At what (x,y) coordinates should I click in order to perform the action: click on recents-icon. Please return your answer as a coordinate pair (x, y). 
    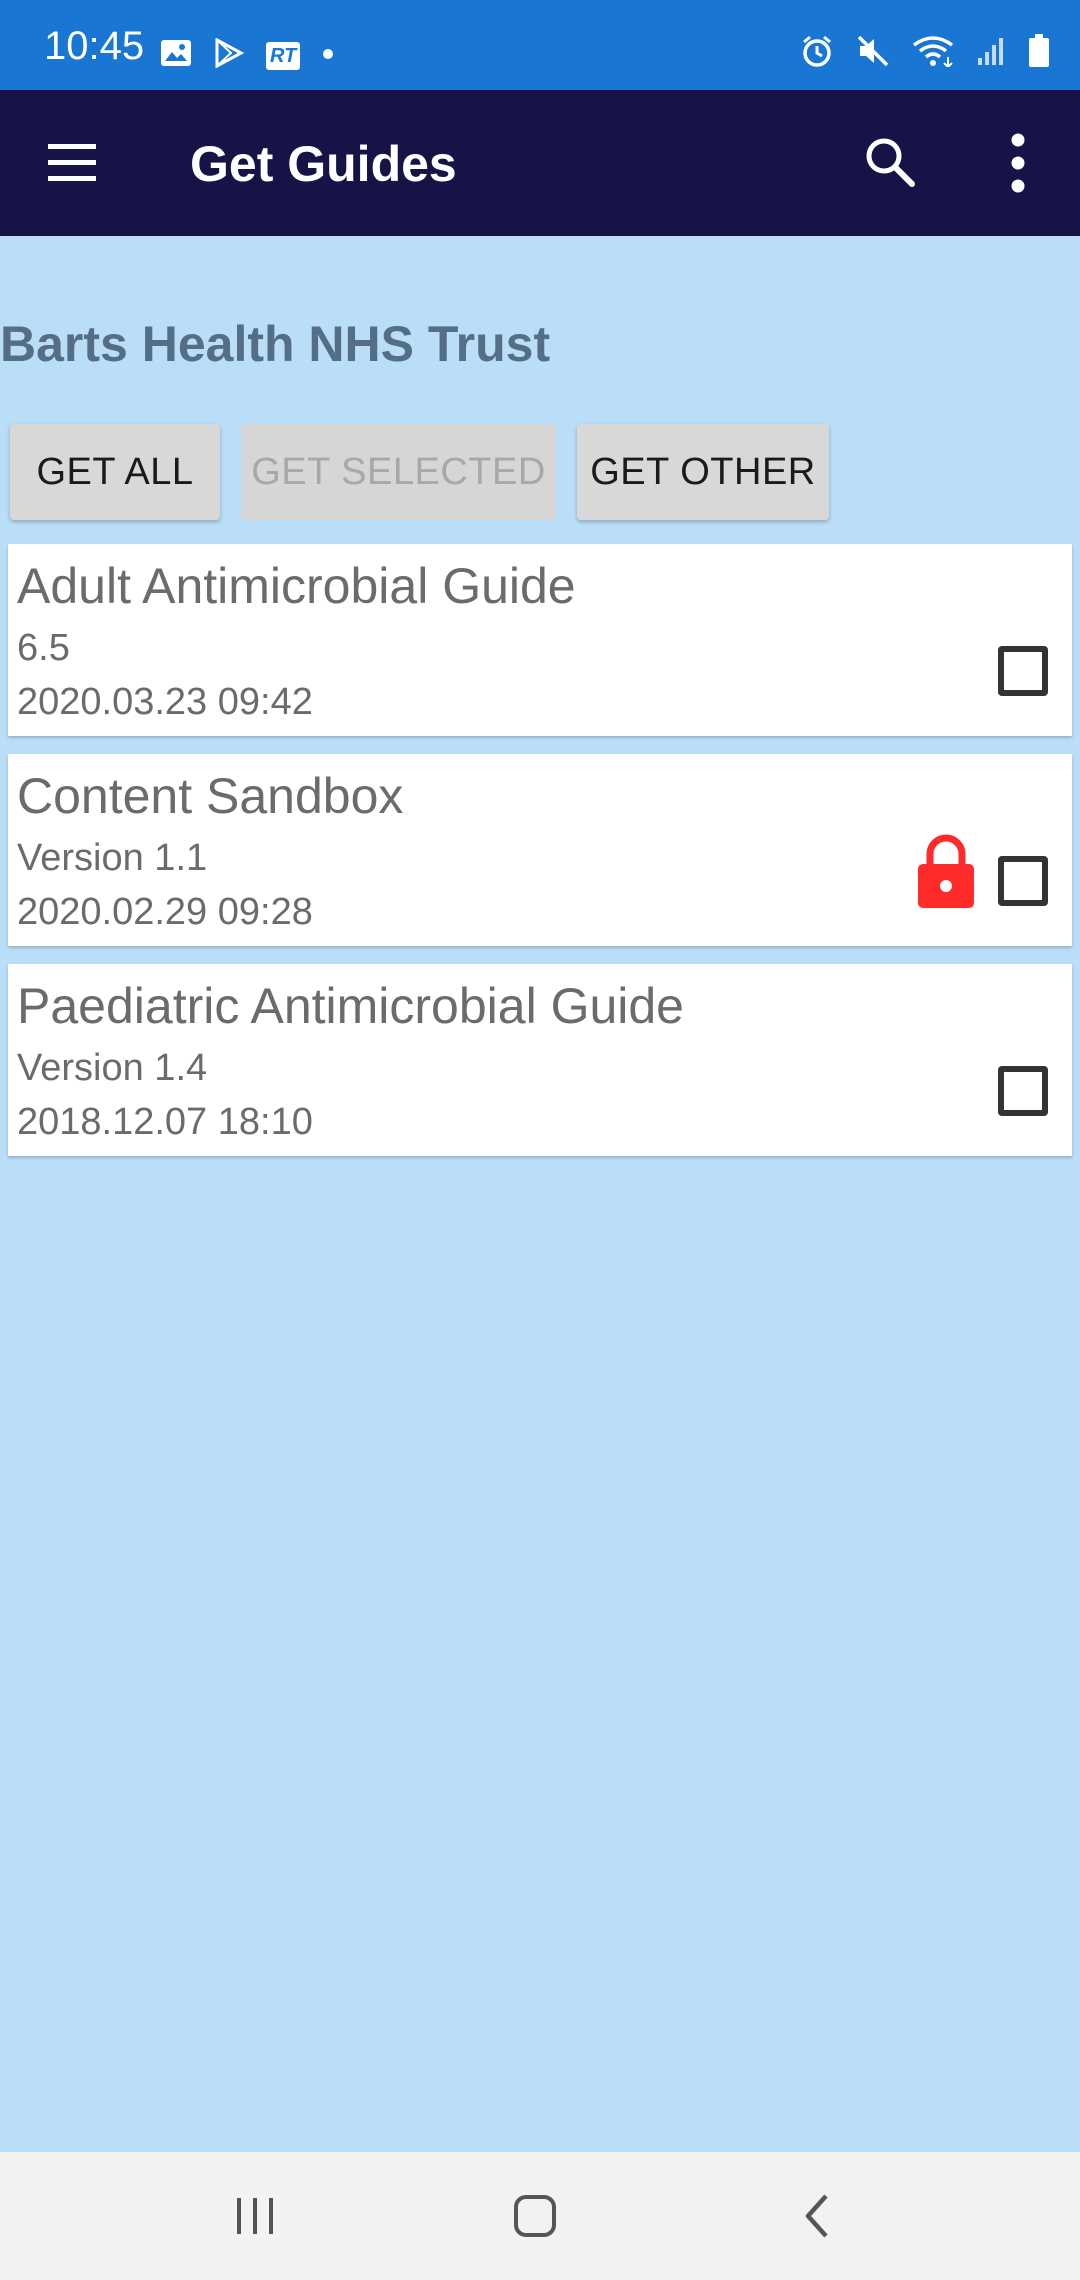
    Looking at the image, I should click on (255, 2216).